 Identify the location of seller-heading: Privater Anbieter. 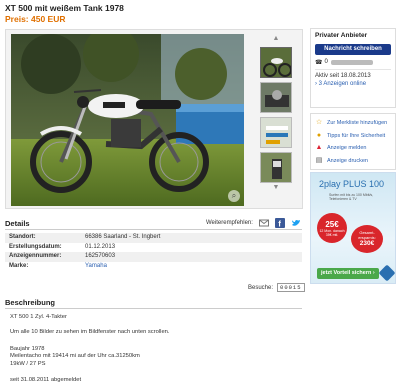
(341, 35).